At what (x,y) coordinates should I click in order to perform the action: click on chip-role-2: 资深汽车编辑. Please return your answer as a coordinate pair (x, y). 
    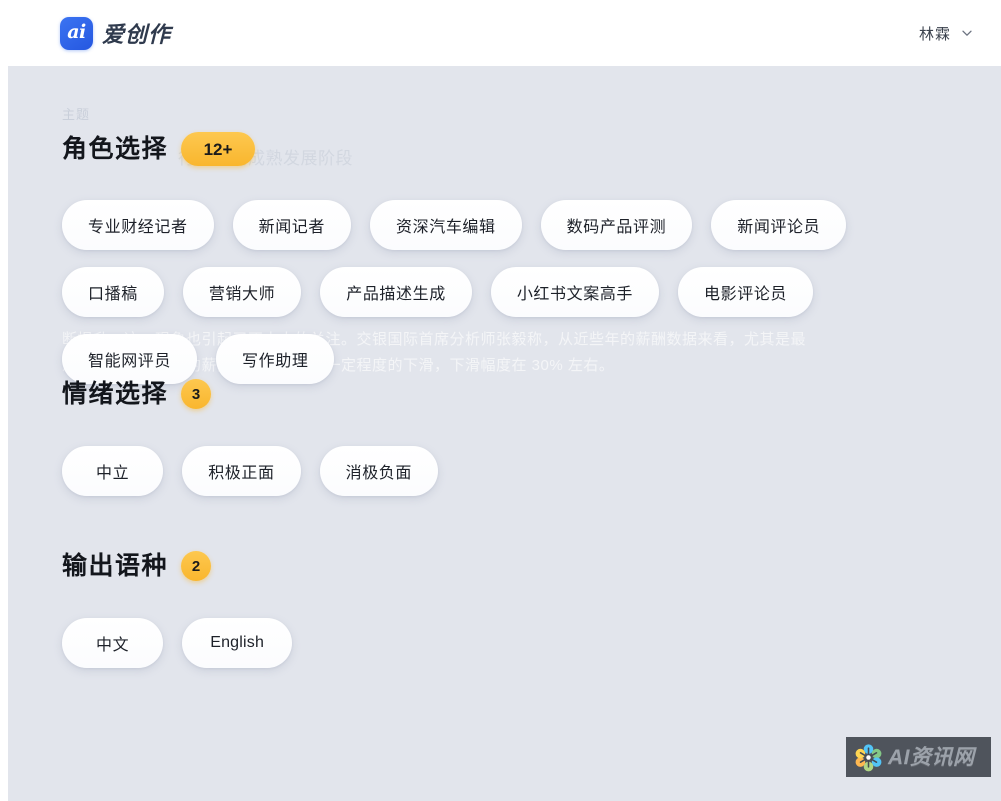
    Looking at the image, I should click on (446, 225).